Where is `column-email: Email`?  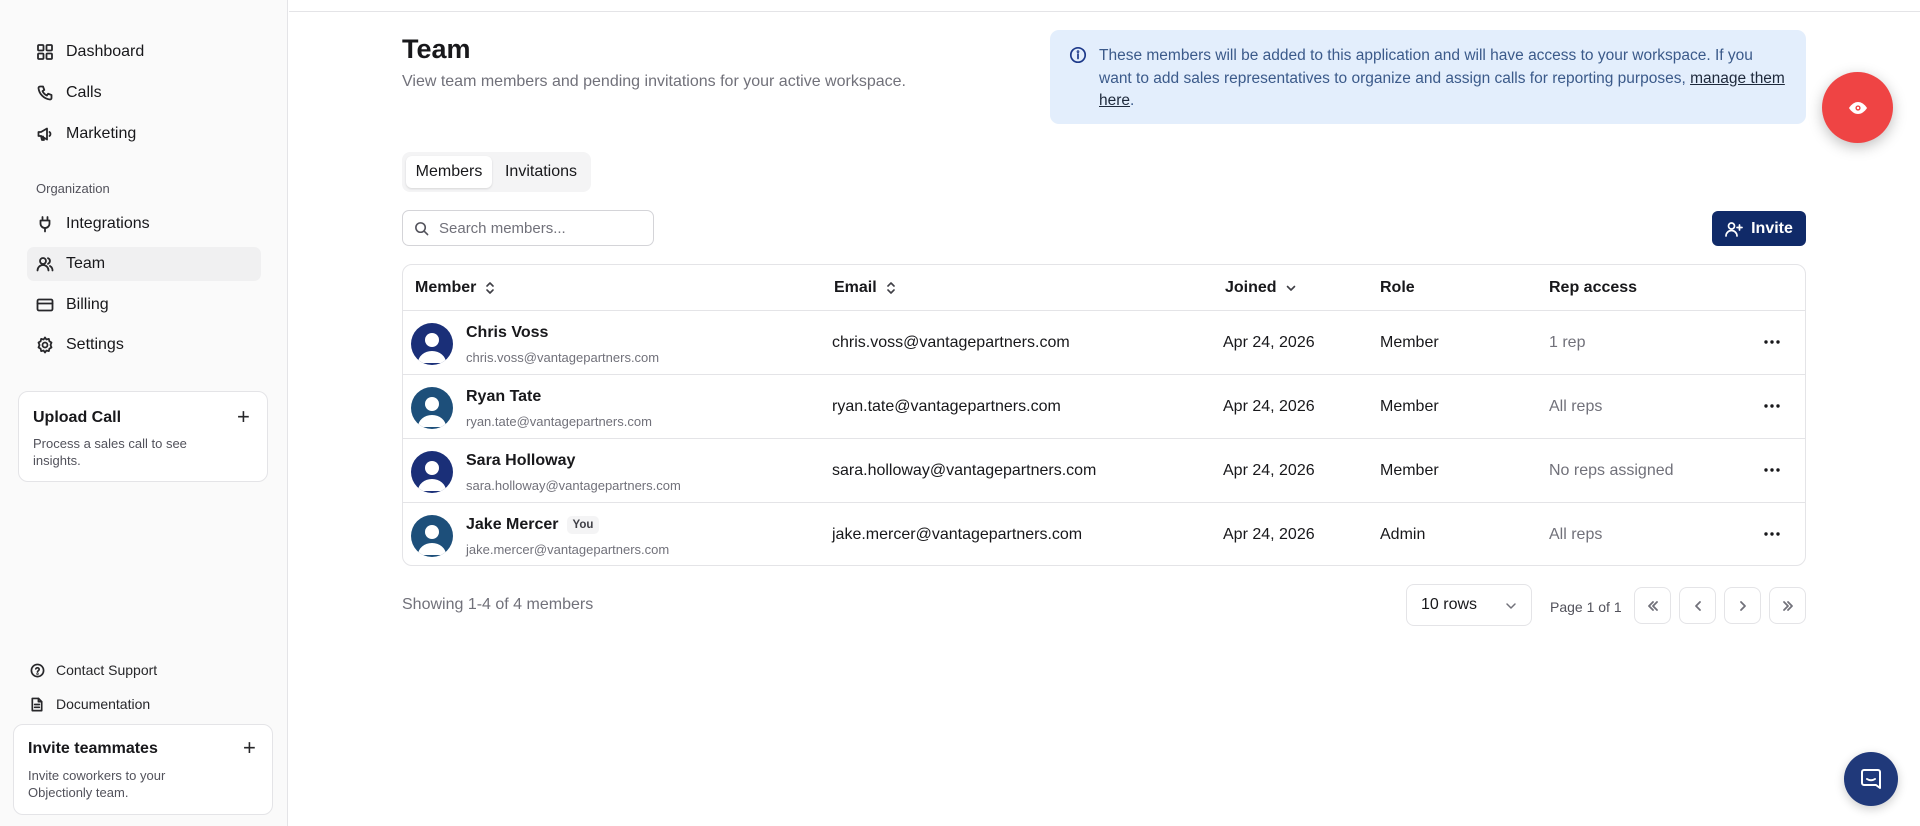 column-email: Email is located at coordinates (865, 288).